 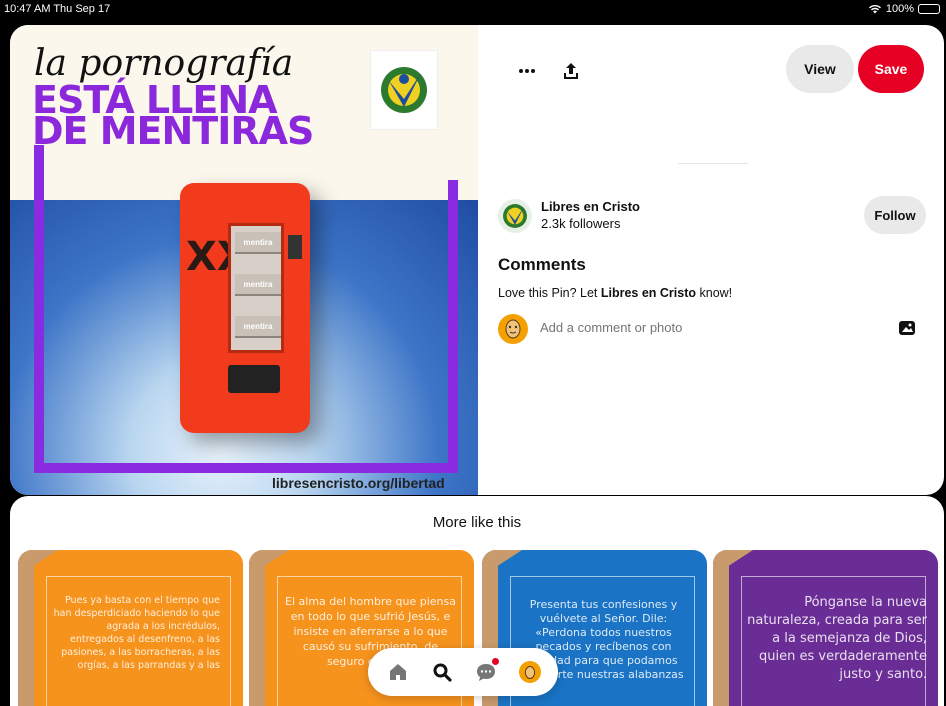 I want to click on view-button: View, so click(x=820, y=69).